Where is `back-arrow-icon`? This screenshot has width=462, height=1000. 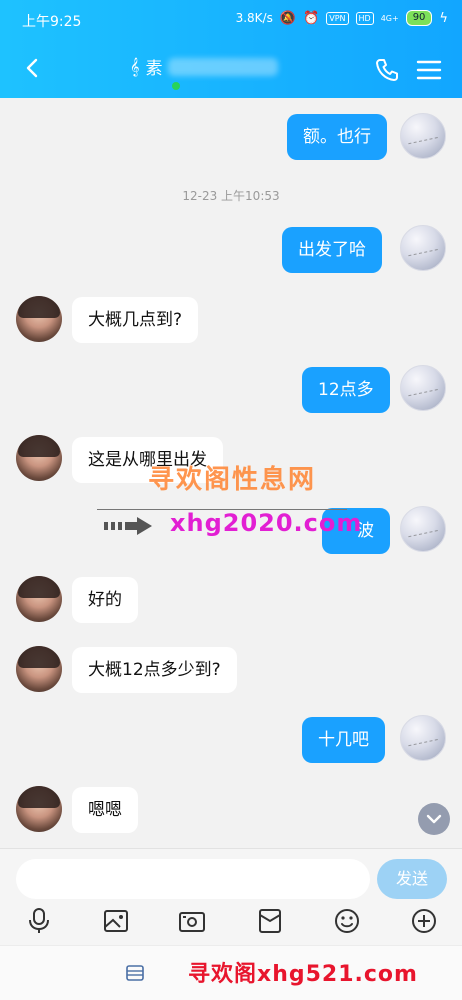
back-arrow-icon is located at coordinates (33, 68).